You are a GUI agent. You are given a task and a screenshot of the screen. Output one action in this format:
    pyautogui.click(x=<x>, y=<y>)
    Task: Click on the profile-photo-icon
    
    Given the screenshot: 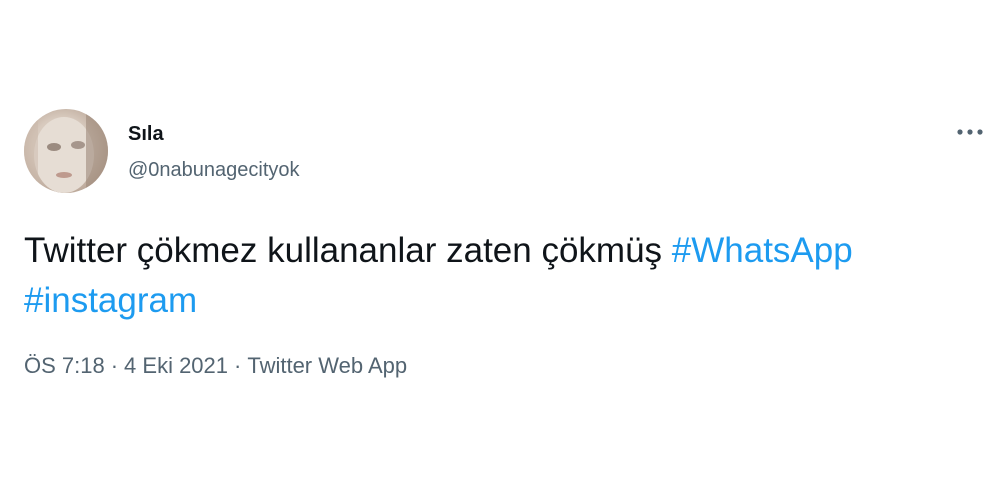 What is the action you would take?
    pyautogui.click(x=66, y=151)
    